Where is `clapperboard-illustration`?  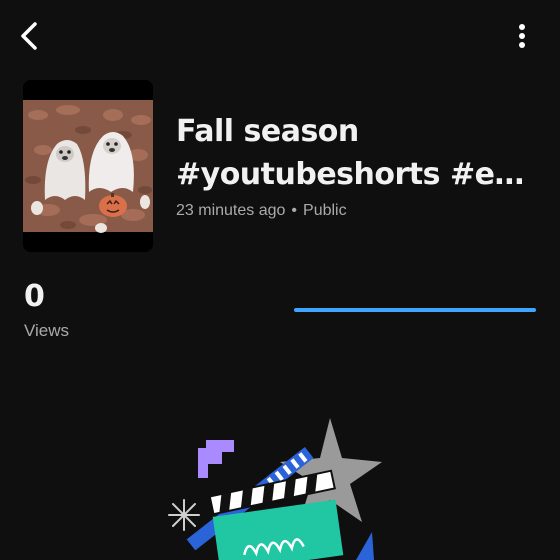 clapperboard-illustration is located at coordinates (275, 489).